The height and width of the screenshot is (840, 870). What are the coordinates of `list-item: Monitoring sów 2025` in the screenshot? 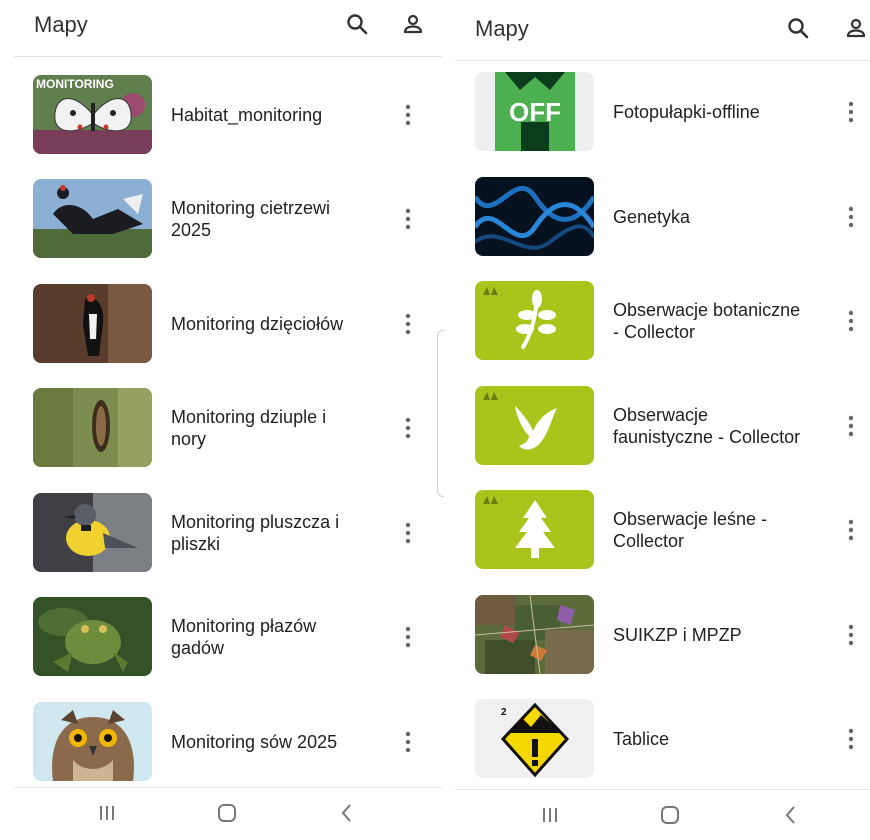 It's located at (228, 742).